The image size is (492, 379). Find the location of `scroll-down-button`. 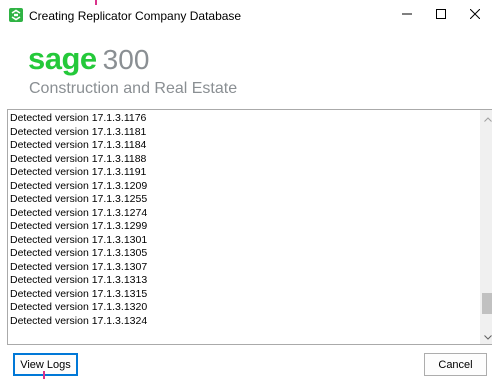

scroll-down-button is located at coordinates (486, 336).